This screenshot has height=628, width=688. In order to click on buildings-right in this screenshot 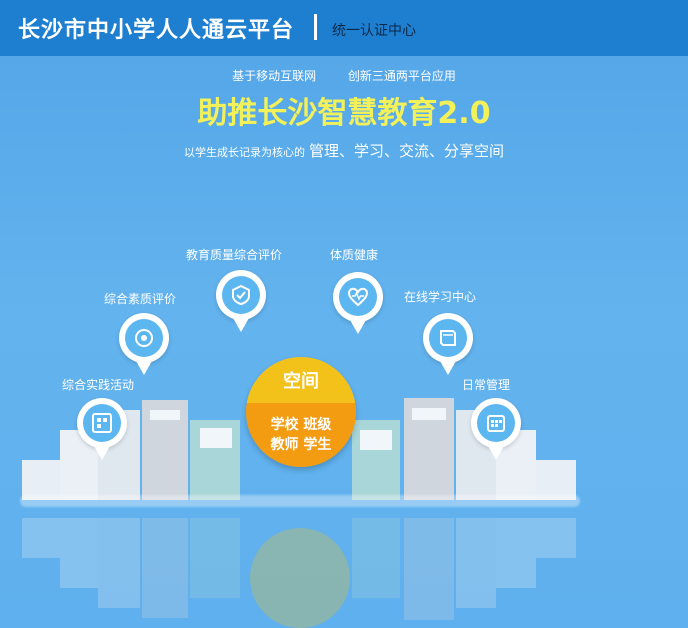, I will do `click(464, 449)`.